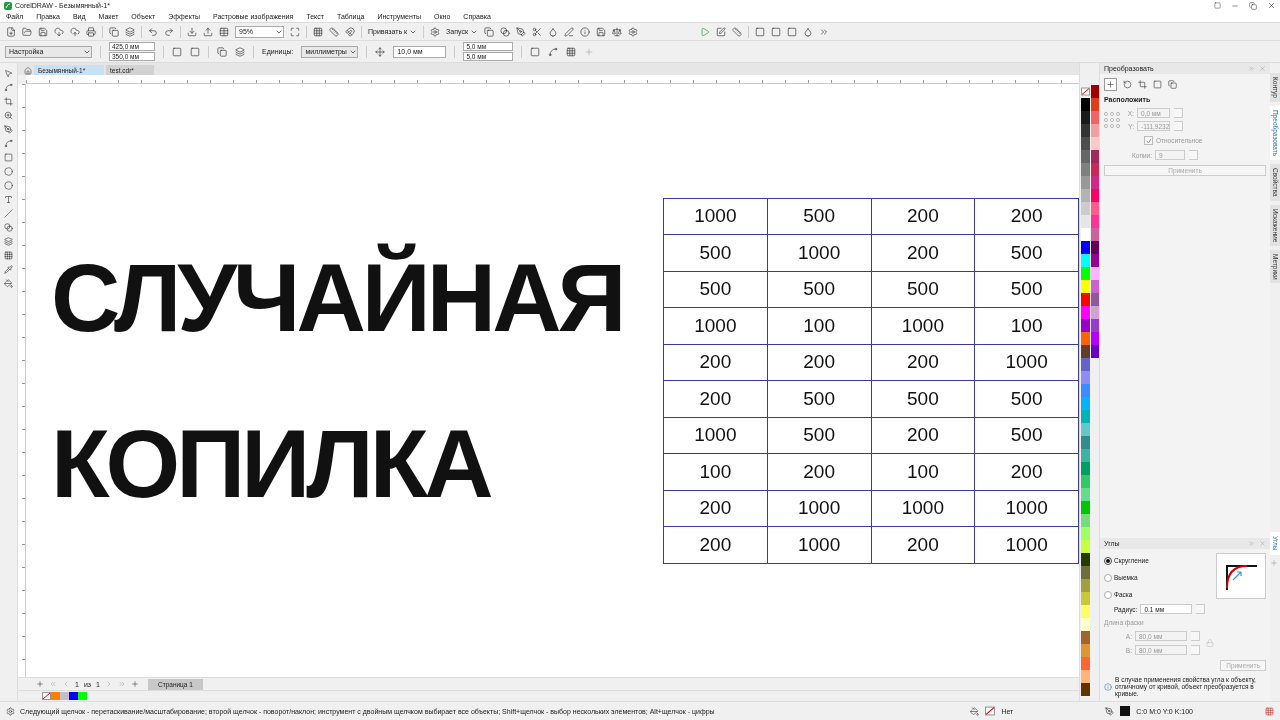 This screenshot has width=1280, height=720. I want to click on home-icon, so click(28, 71).